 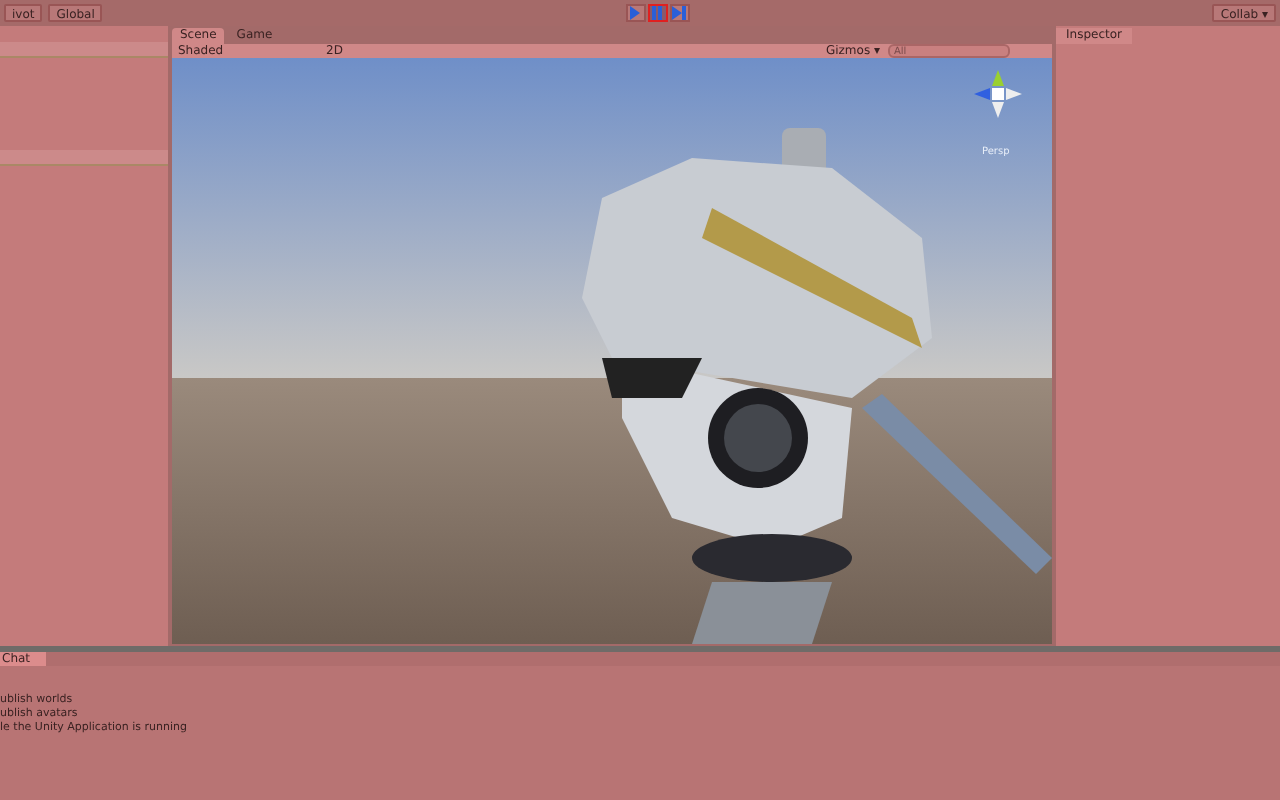 What do you see at coordinates (998, 94) in the screenshot?
I see `orientation-gizmo-icon` at bounding box center [998, 94].